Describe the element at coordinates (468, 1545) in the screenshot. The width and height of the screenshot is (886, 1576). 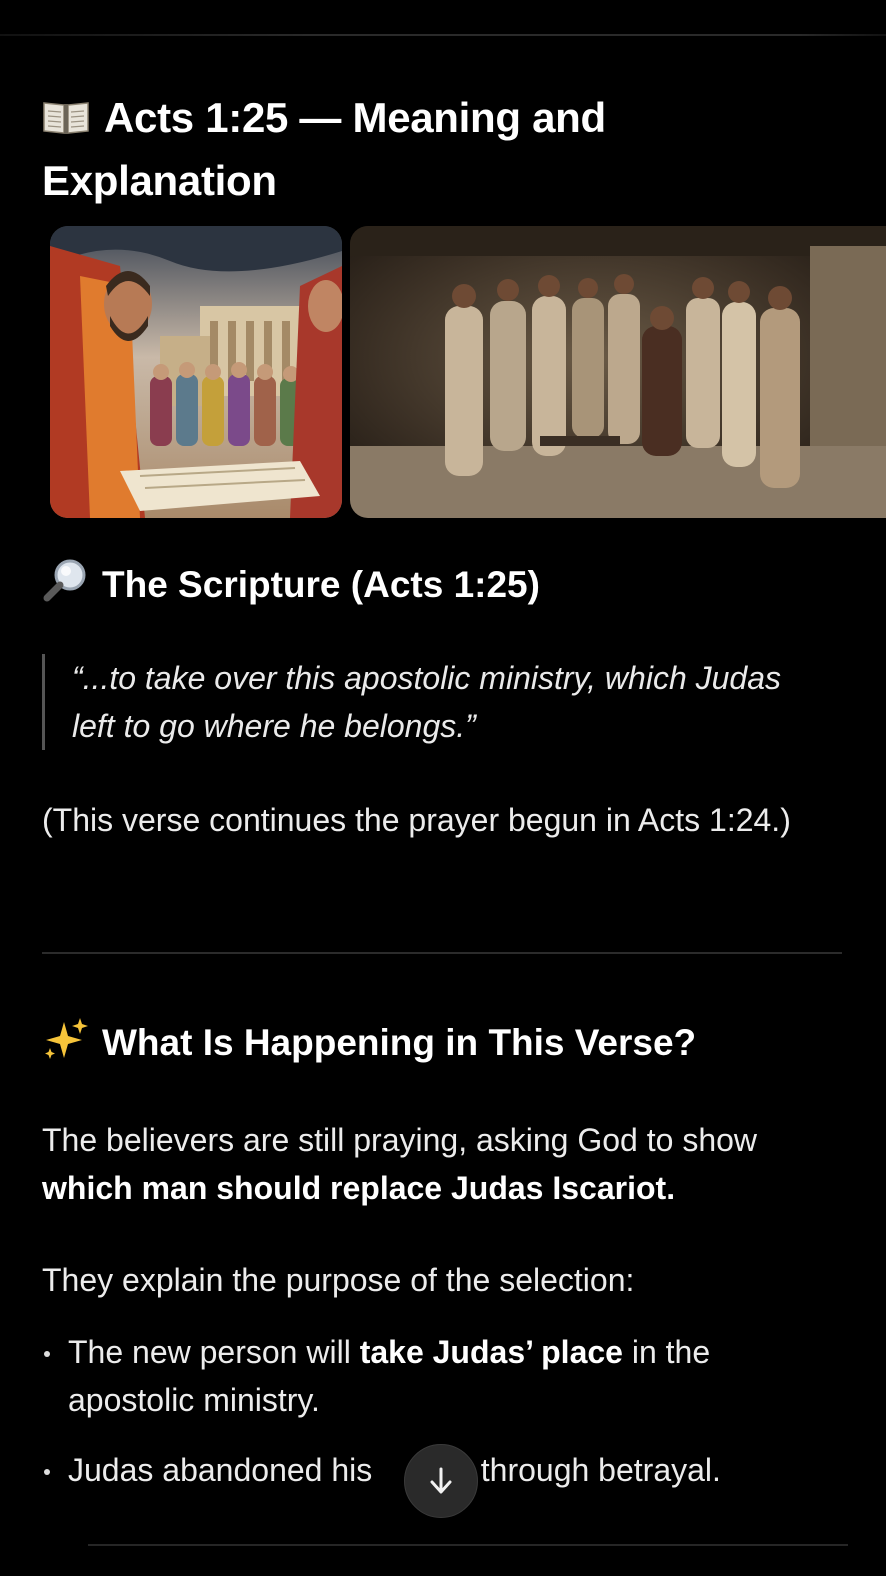
I see `bottom-divider` at that location.